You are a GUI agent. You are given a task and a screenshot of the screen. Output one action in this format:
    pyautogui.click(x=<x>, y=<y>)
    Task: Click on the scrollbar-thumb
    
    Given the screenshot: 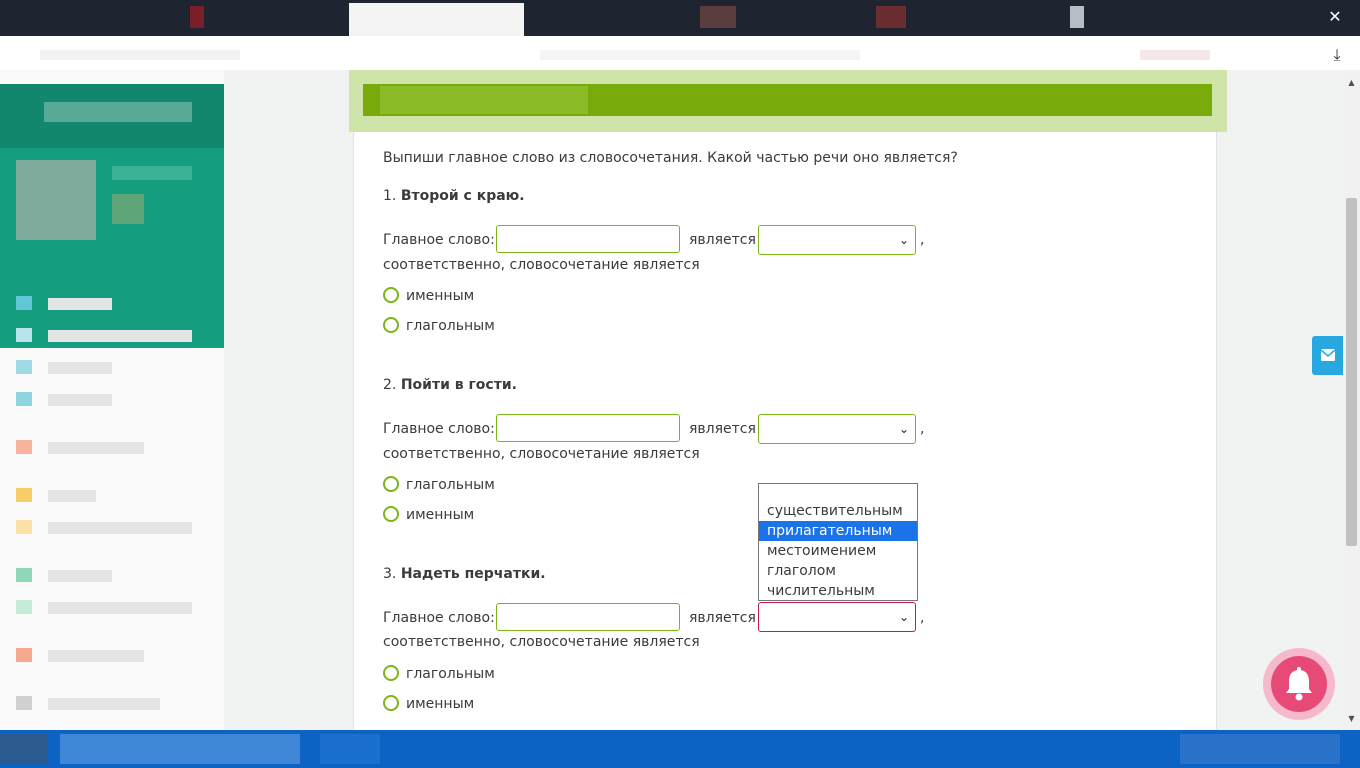 What is the action you would take?
    pyautogui.click(x=1351, y=372)
    